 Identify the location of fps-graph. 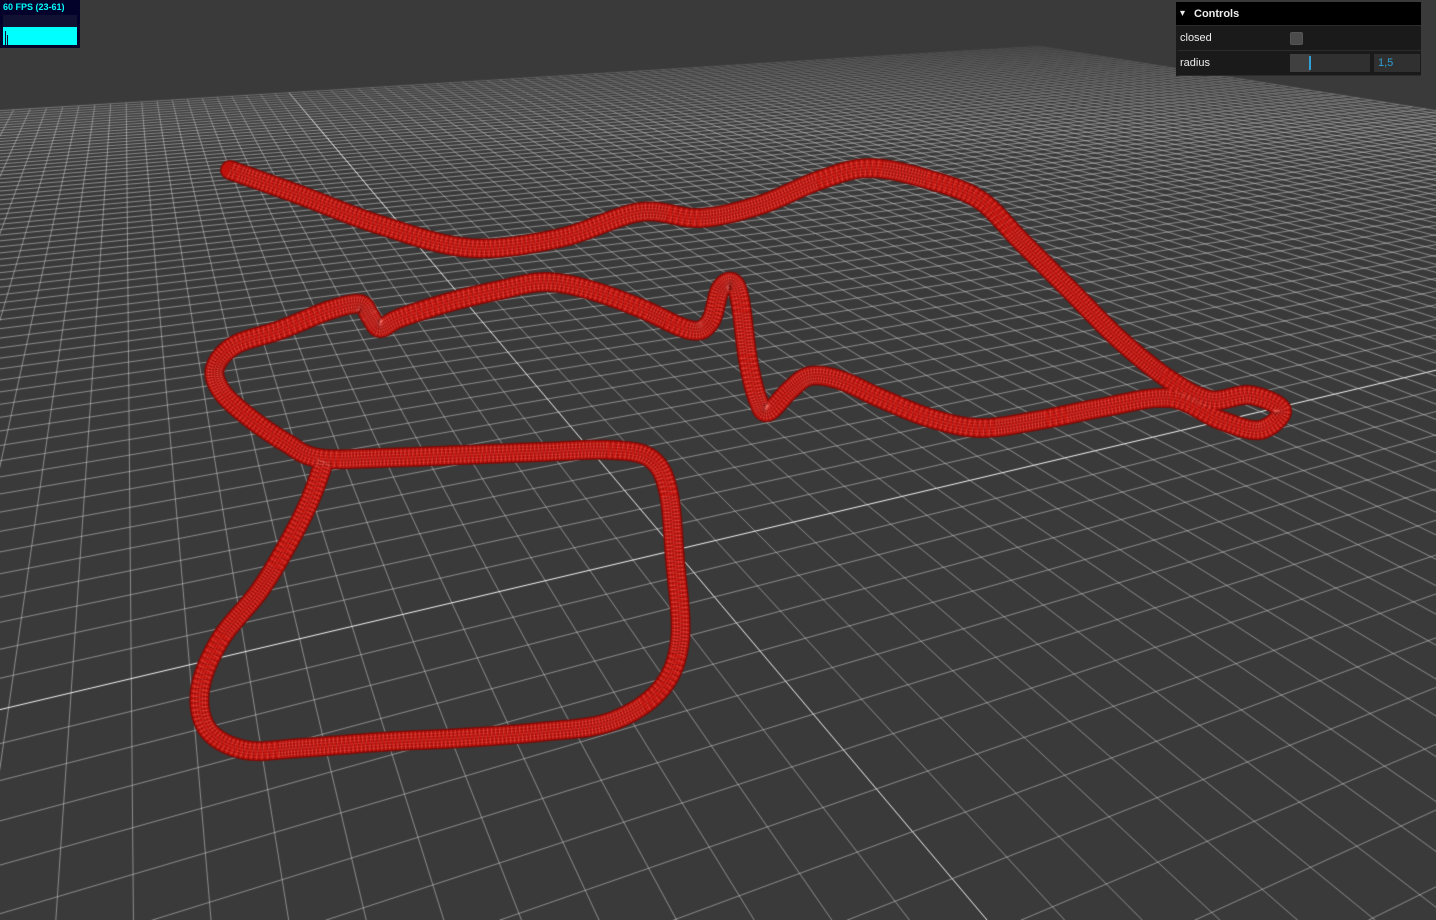
(40, 30).